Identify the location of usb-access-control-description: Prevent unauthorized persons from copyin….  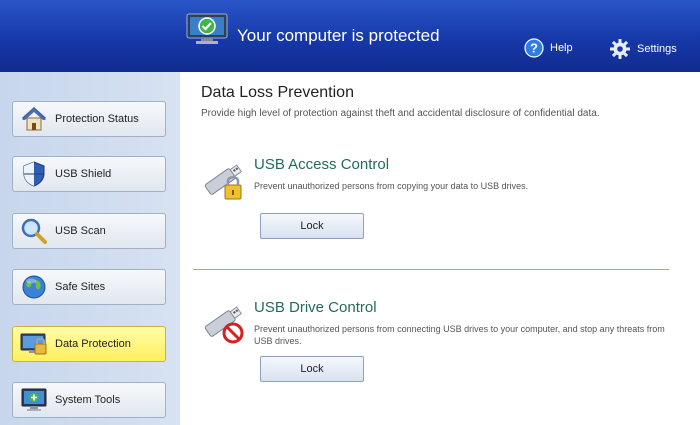
(391, 186).